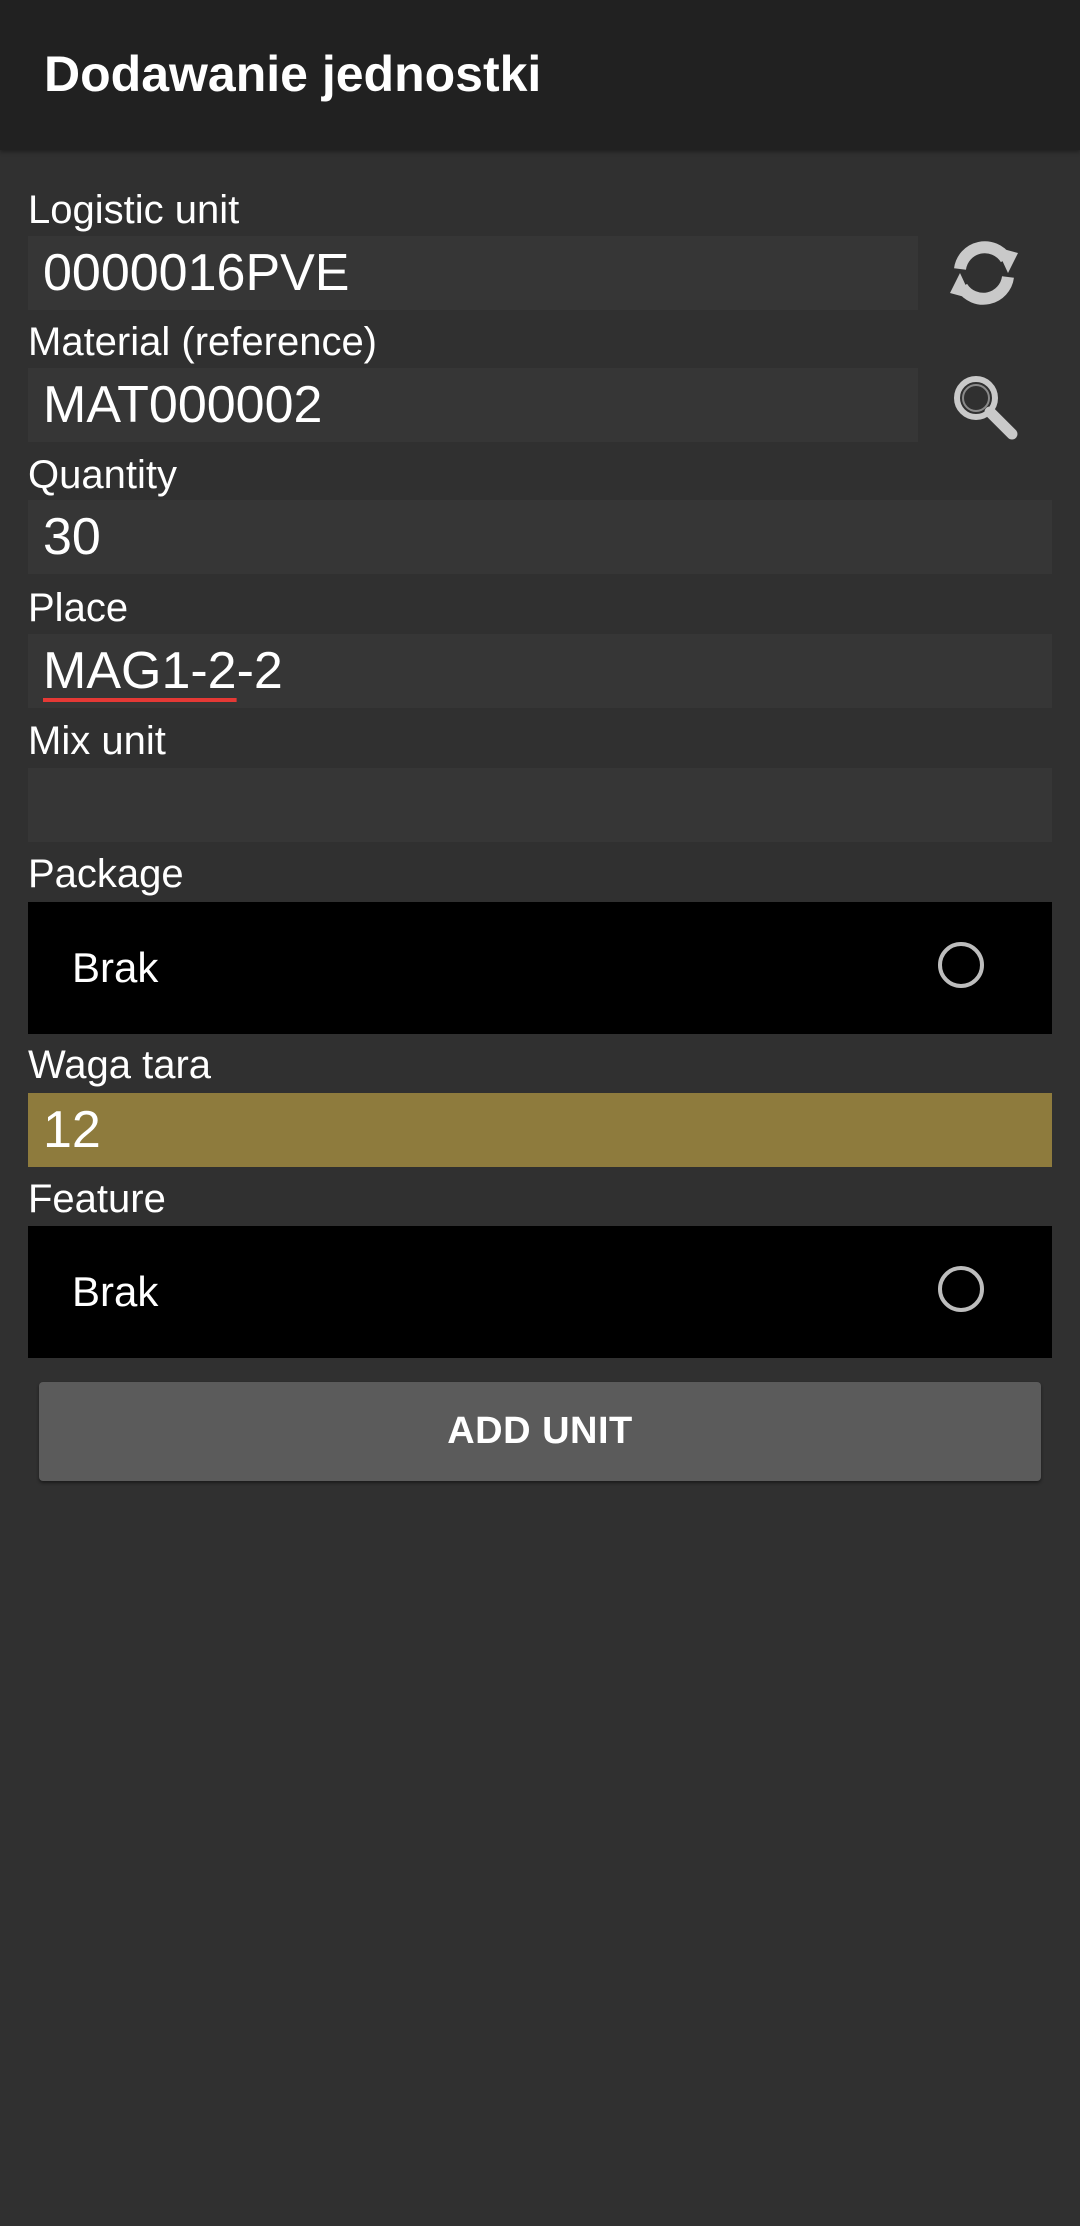 Image resolution: width=1080 pixels, height=2226 pixels. I want to click on feature-label: Feature, so click(97, 1199).